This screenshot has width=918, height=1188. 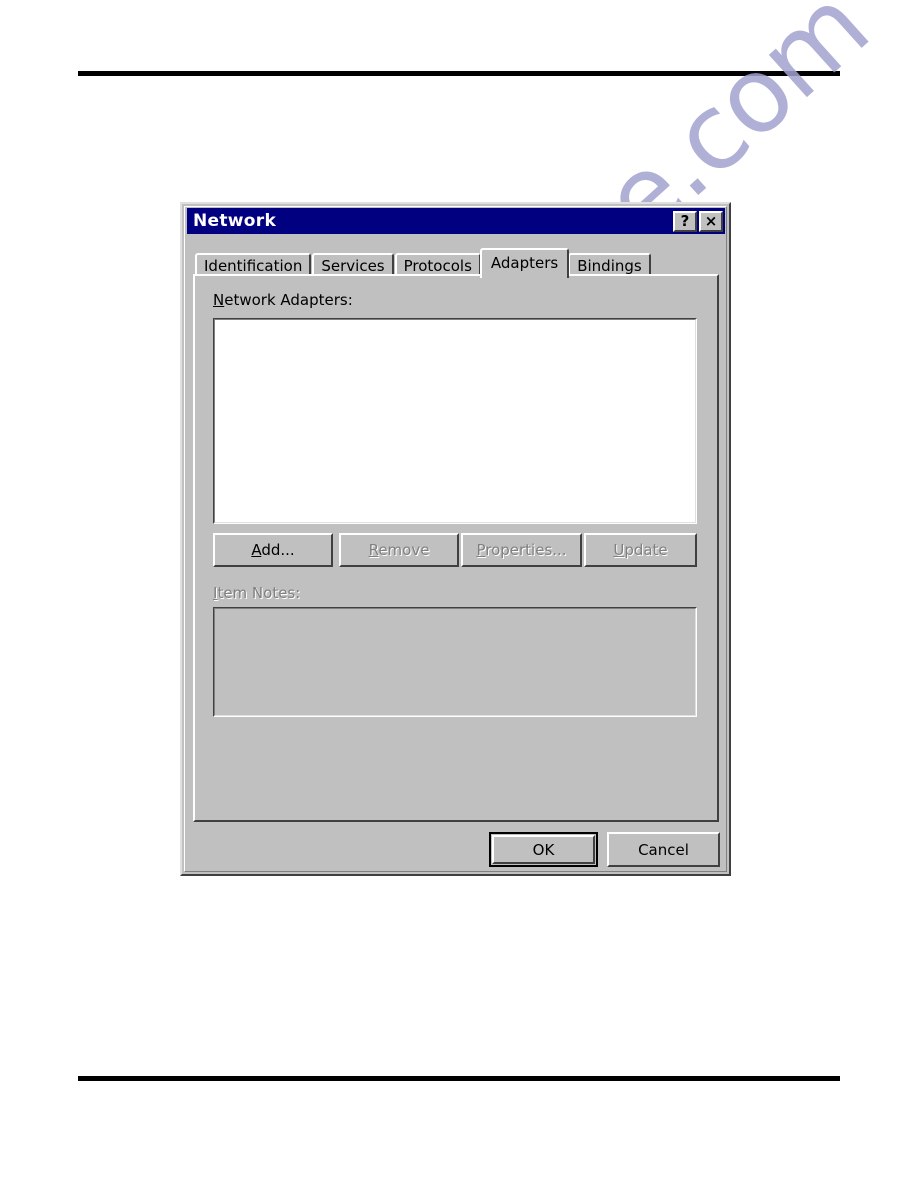 What do you see at coordinates (456, 221) in the screenshot?
I see `dialog-titlebar: Network ? ×` at bounding box center [456, 221].